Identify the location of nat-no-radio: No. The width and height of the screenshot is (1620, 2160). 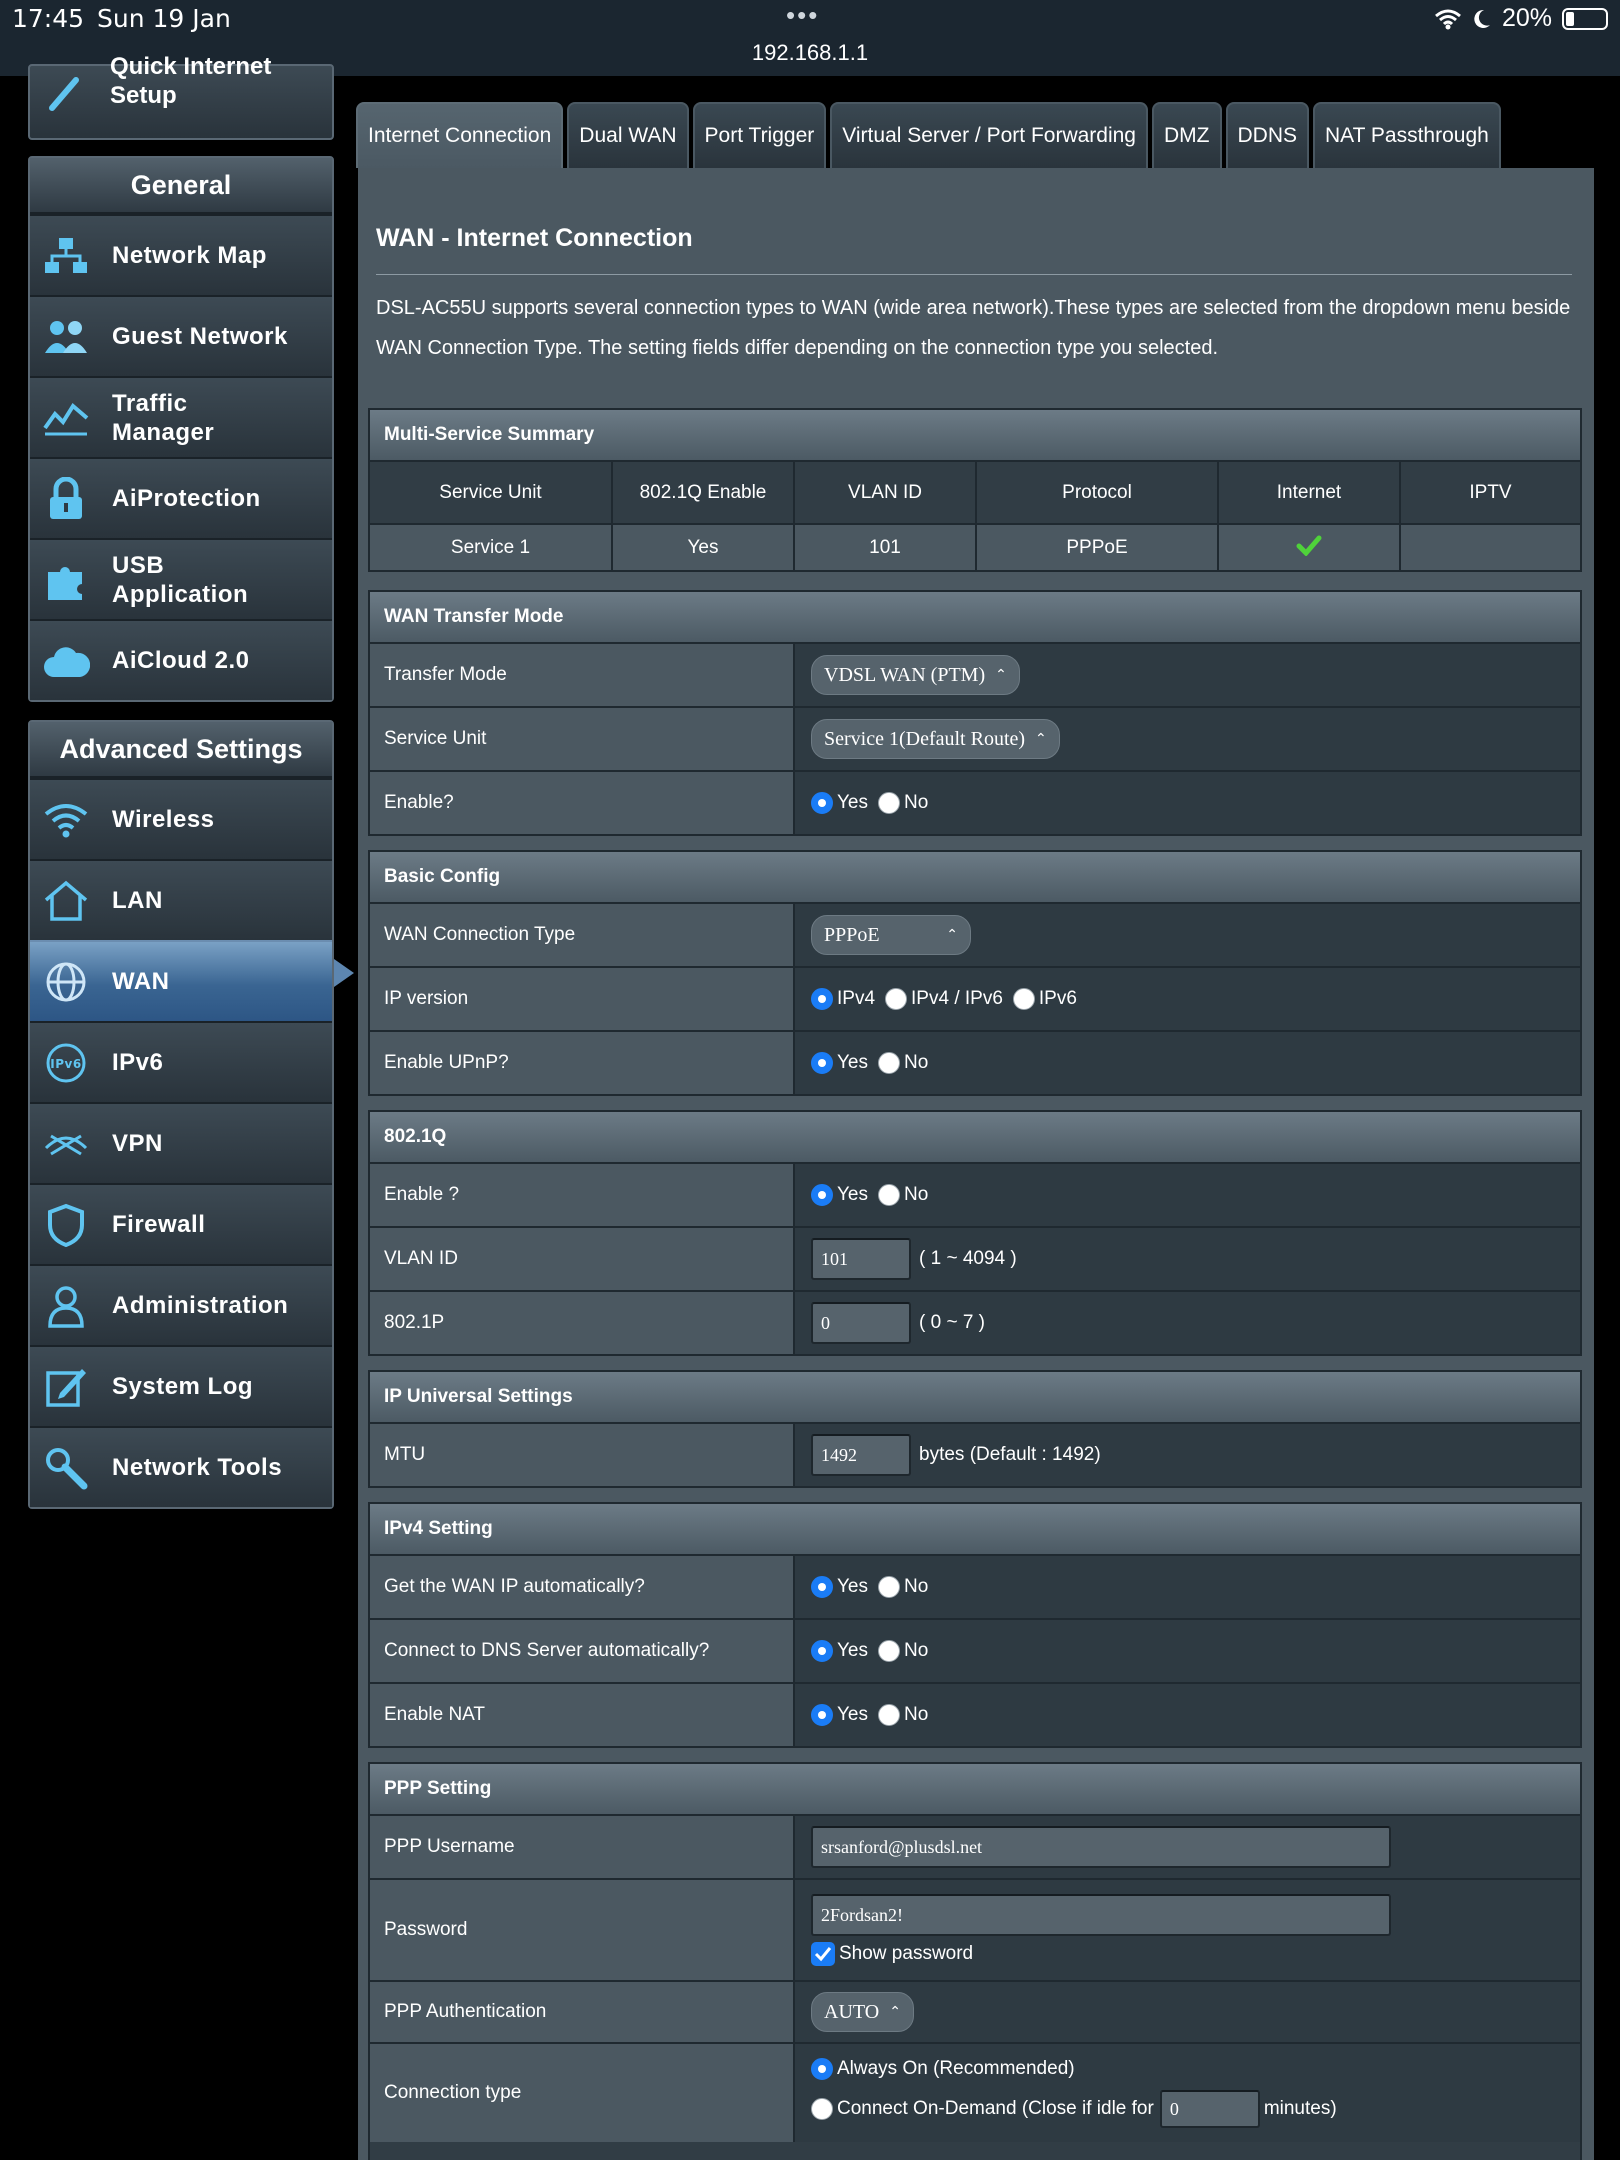
(903, 1715).